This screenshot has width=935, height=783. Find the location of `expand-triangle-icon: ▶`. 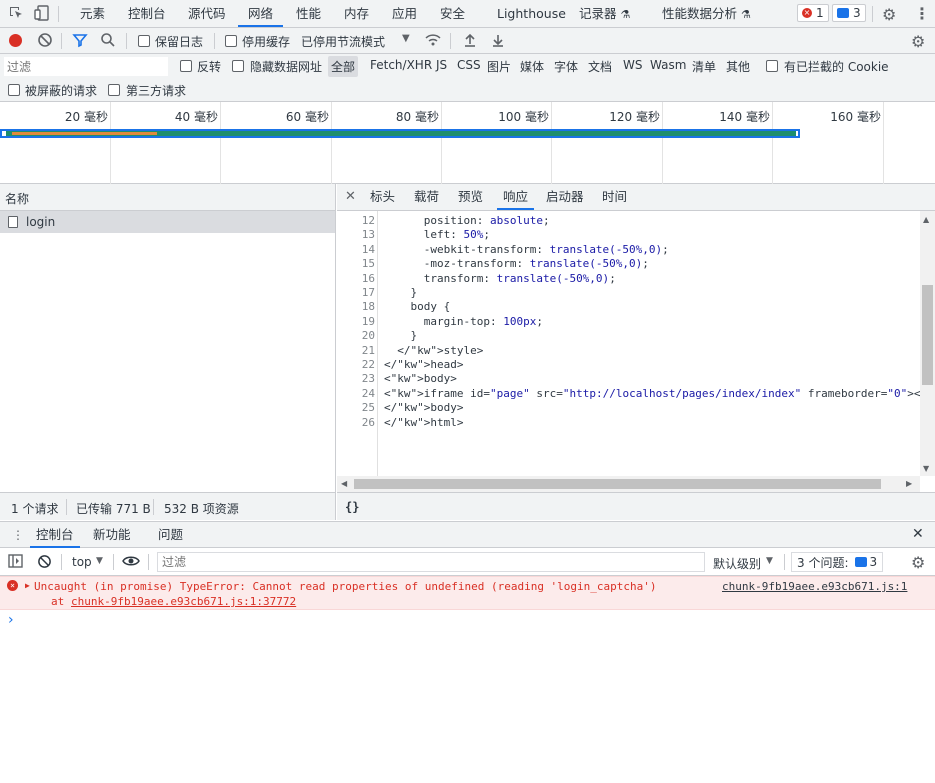

expand-triangle-icon: ▶ is located at coordinates (27, 585).